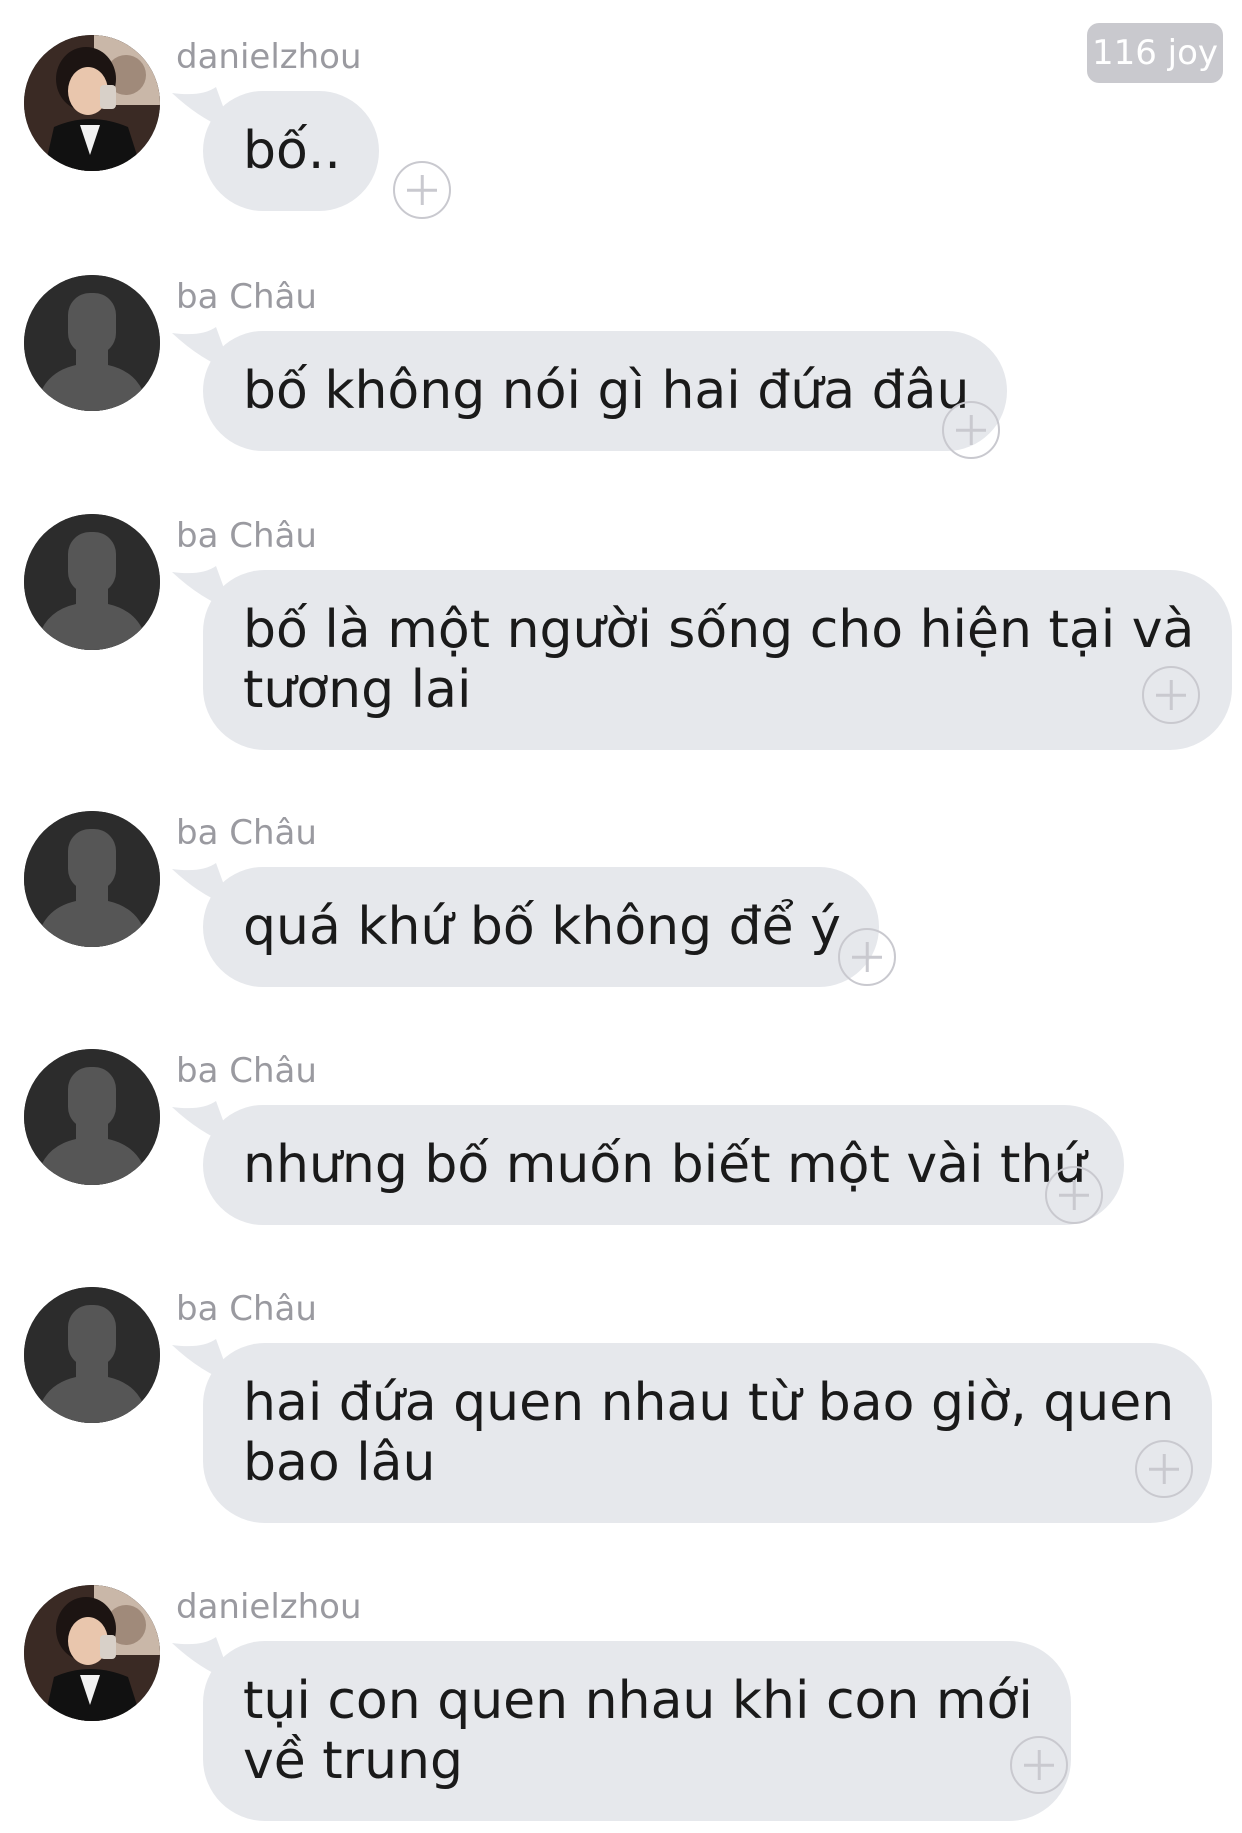  Describe the element at coordinates (291, 151) in the screenshot. I see `message-bubble: bố..` at that location.